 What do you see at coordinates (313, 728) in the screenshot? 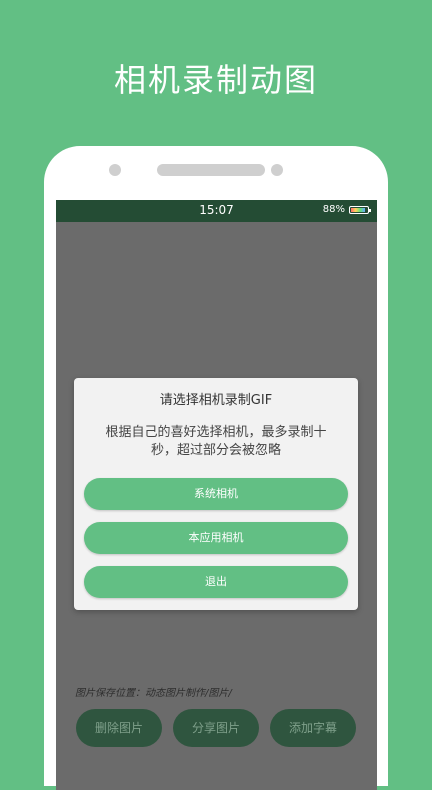
I see `add-subtitle-button: 添加字幕` at bounding box center [313, 728].